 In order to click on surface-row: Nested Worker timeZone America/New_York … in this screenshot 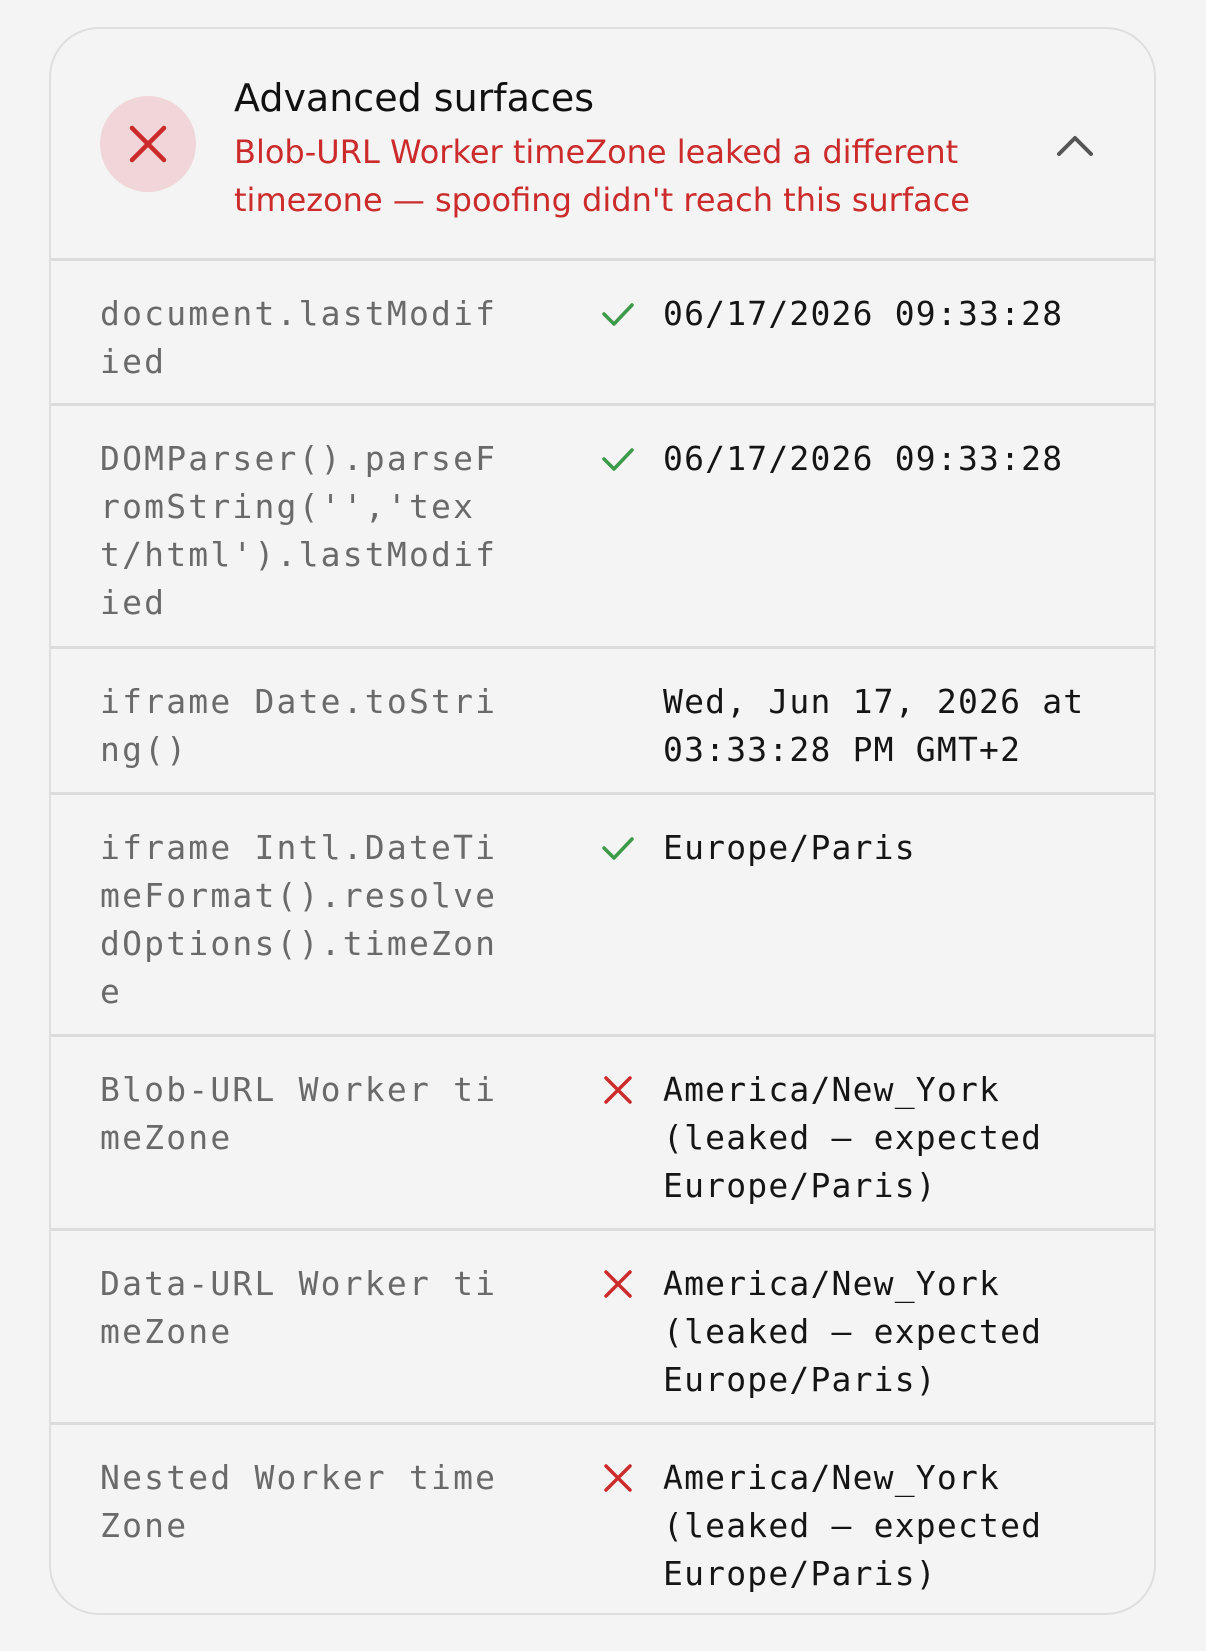, I will do `click(602, 1517)`.